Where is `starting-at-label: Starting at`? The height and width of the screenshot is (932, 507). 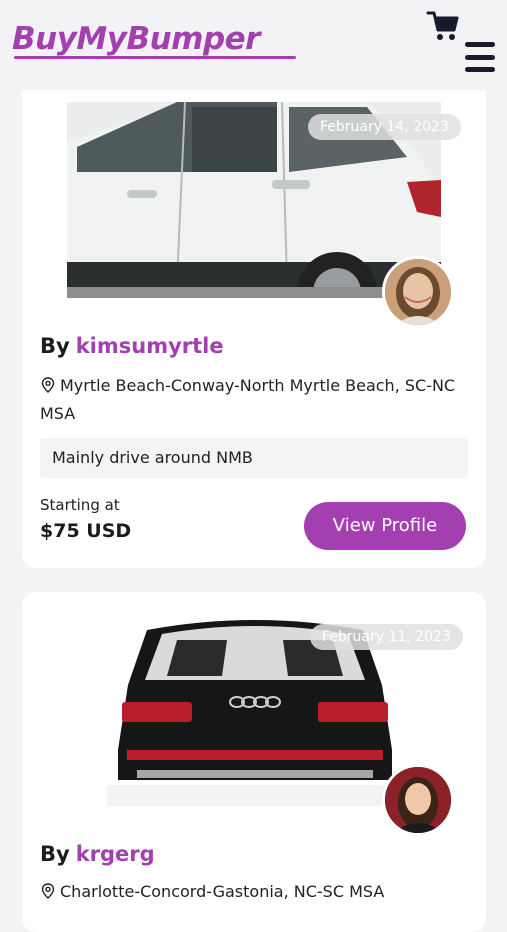 starting-at-label: Starting at is located at coordinates (80, 505).